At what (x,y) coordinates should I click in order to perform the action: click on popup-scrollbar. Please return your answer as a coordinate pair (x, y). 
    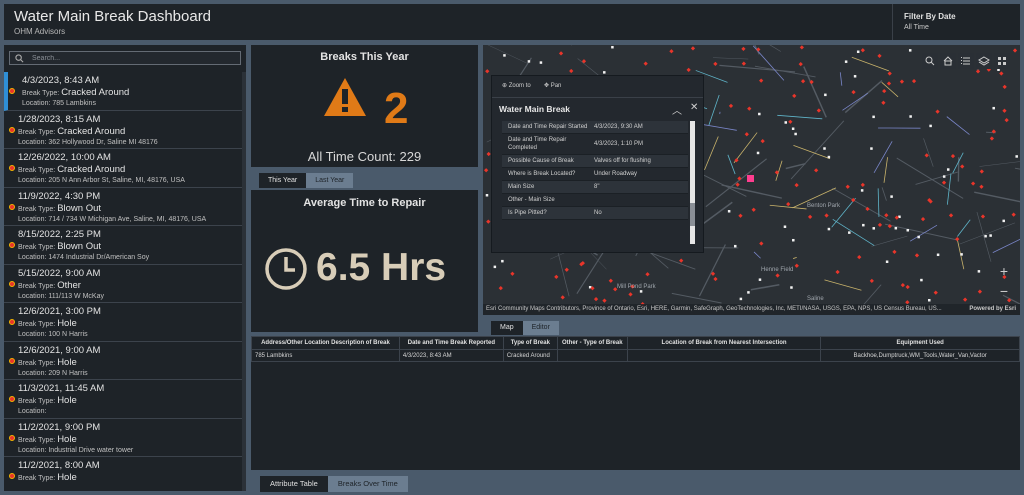
    Looking at the image, I should click on (692, 182).